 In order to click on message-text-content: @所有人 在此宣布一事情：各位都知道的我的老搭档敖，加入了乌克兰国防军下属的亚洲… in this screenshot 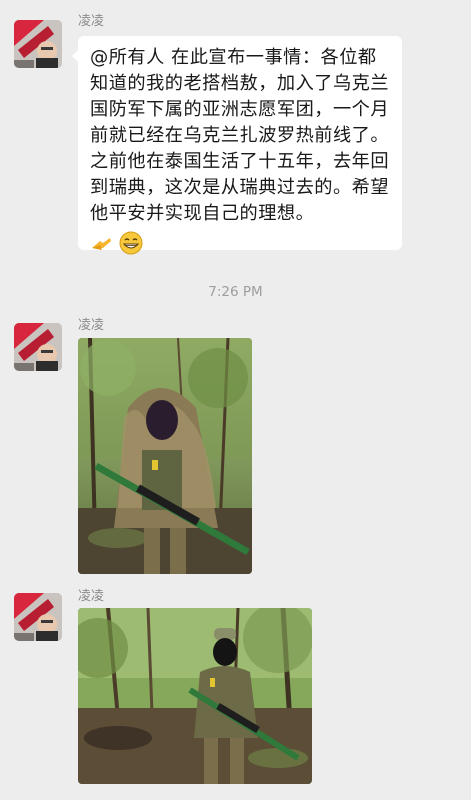, I will do `click(240, 135)`.